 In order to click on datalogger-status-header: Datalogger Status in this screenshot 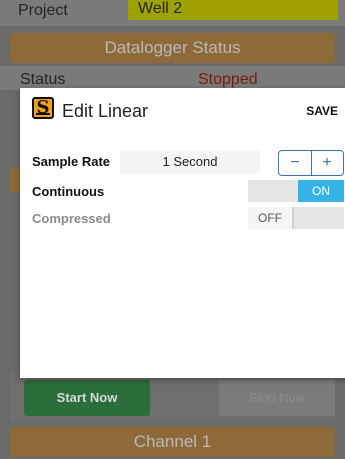, I will do `click(172, 48)`.